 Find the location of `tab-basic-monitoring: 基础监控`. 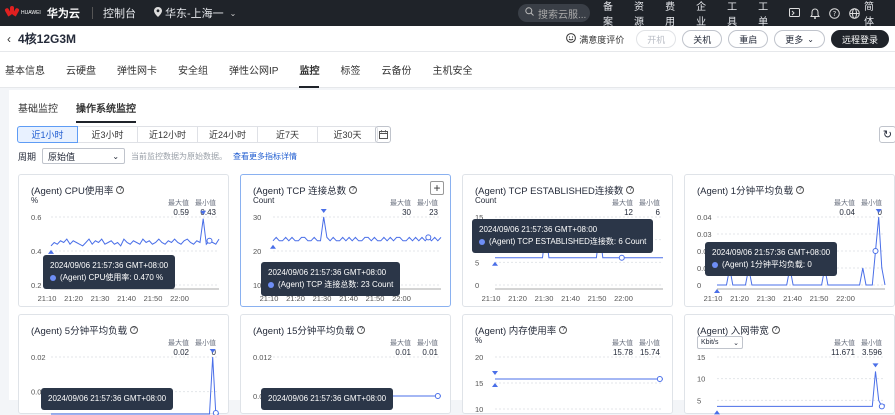

tab-basic-monitoring: 基础监控 is located at coordinates (38, 111).